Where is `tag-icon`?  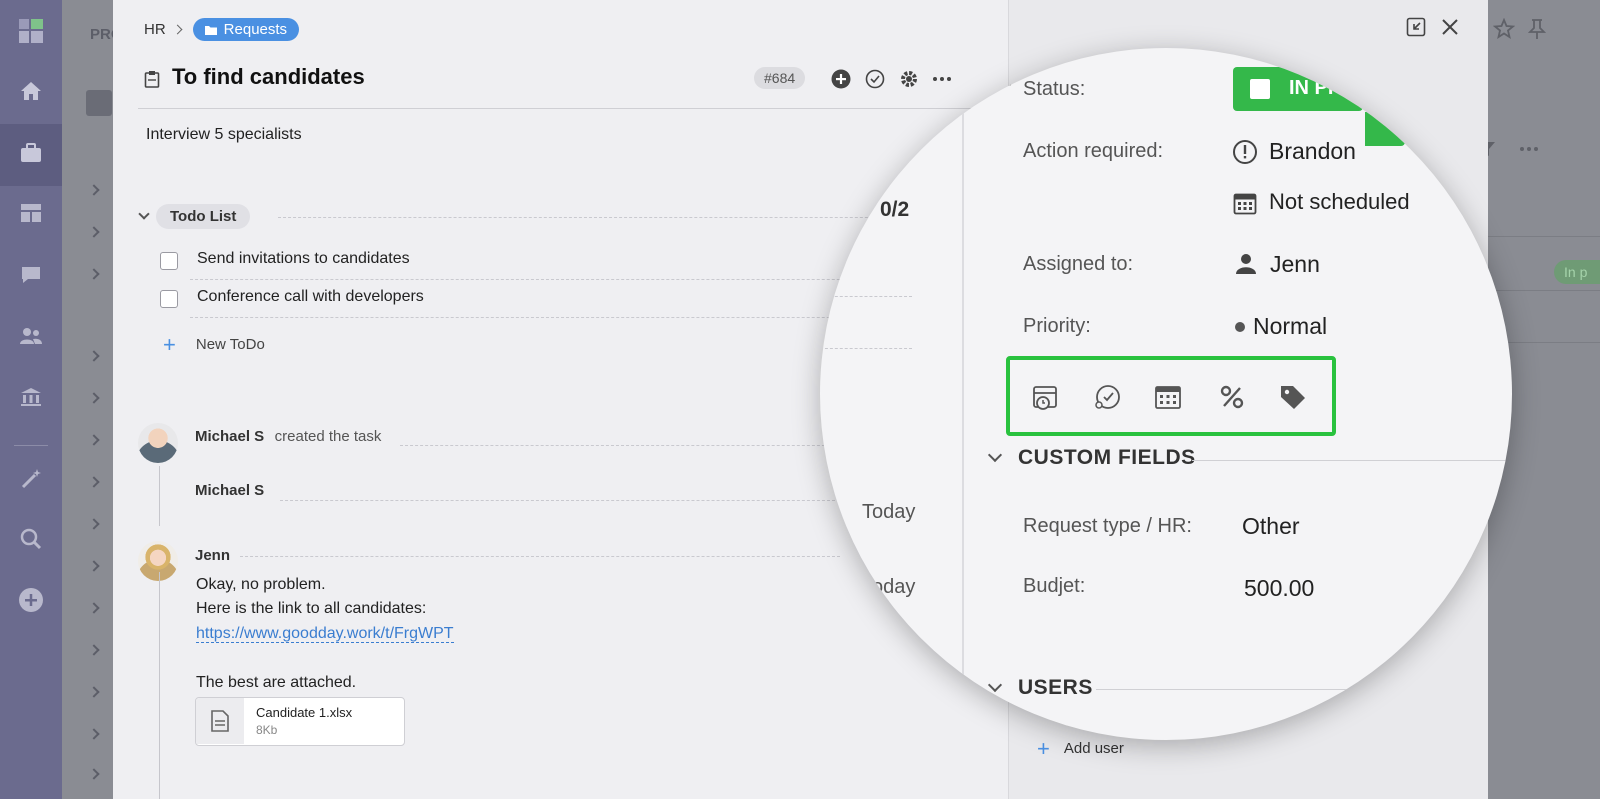 tag-icon is located at coordinates (1293, 397).